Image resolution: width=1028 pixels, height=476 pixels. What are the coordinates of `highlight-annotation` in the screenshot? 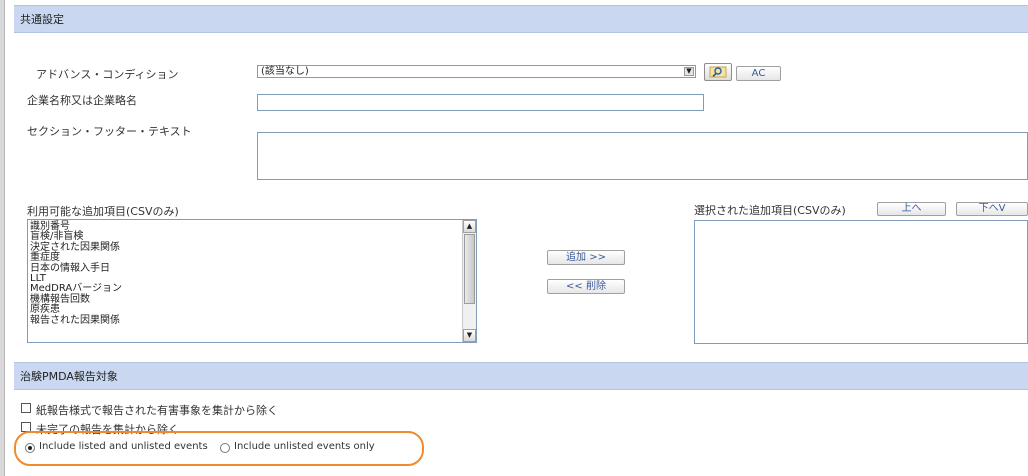 It's located at (219, 448).